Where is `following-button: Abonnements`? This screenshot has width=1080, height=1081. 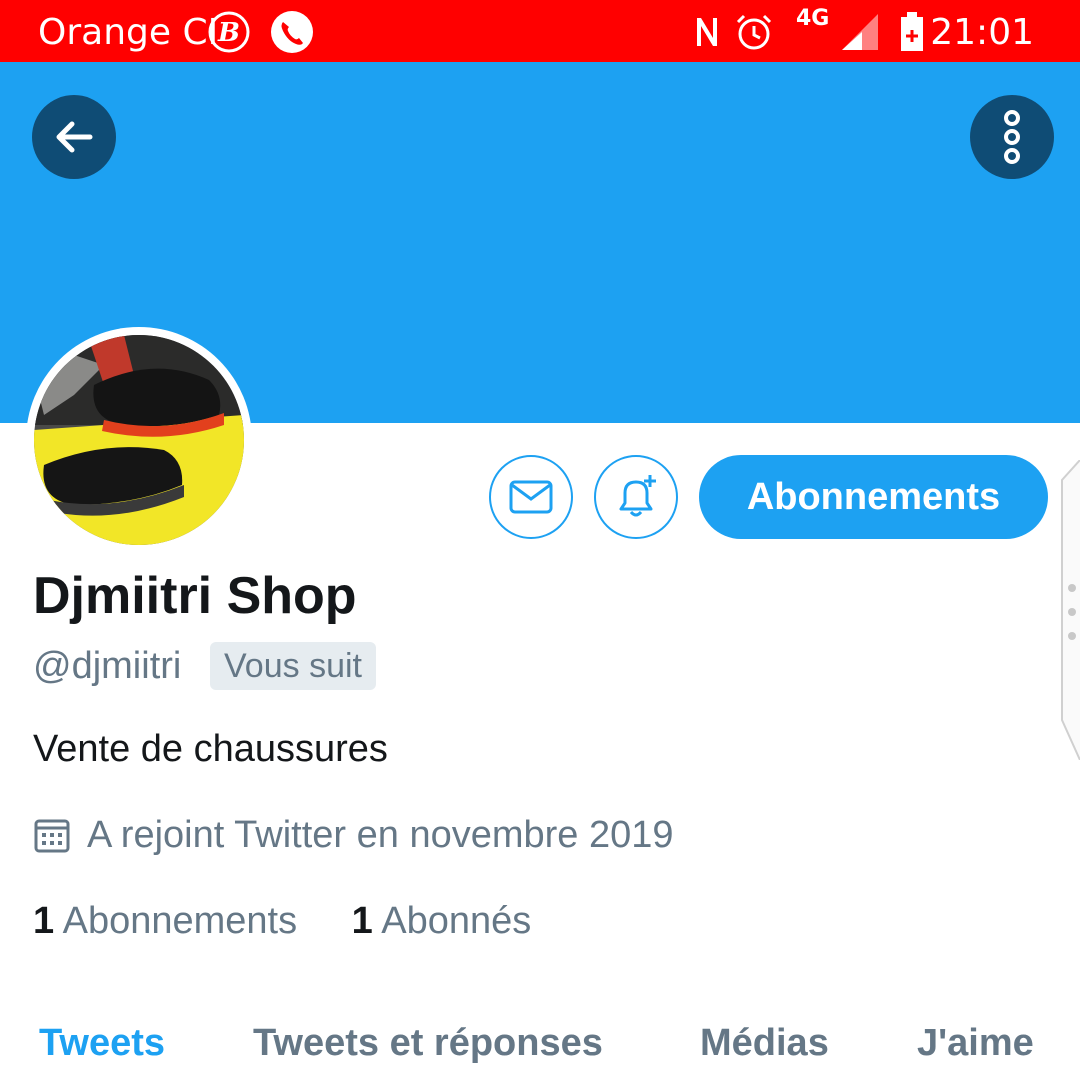 following-button: Abonnements is located at coordinates (873, 497).